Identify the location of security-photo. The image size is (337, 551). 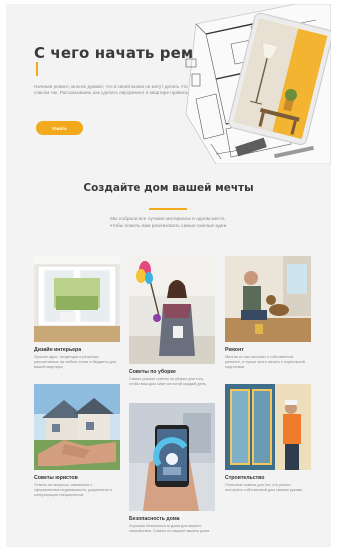
(172, 457).